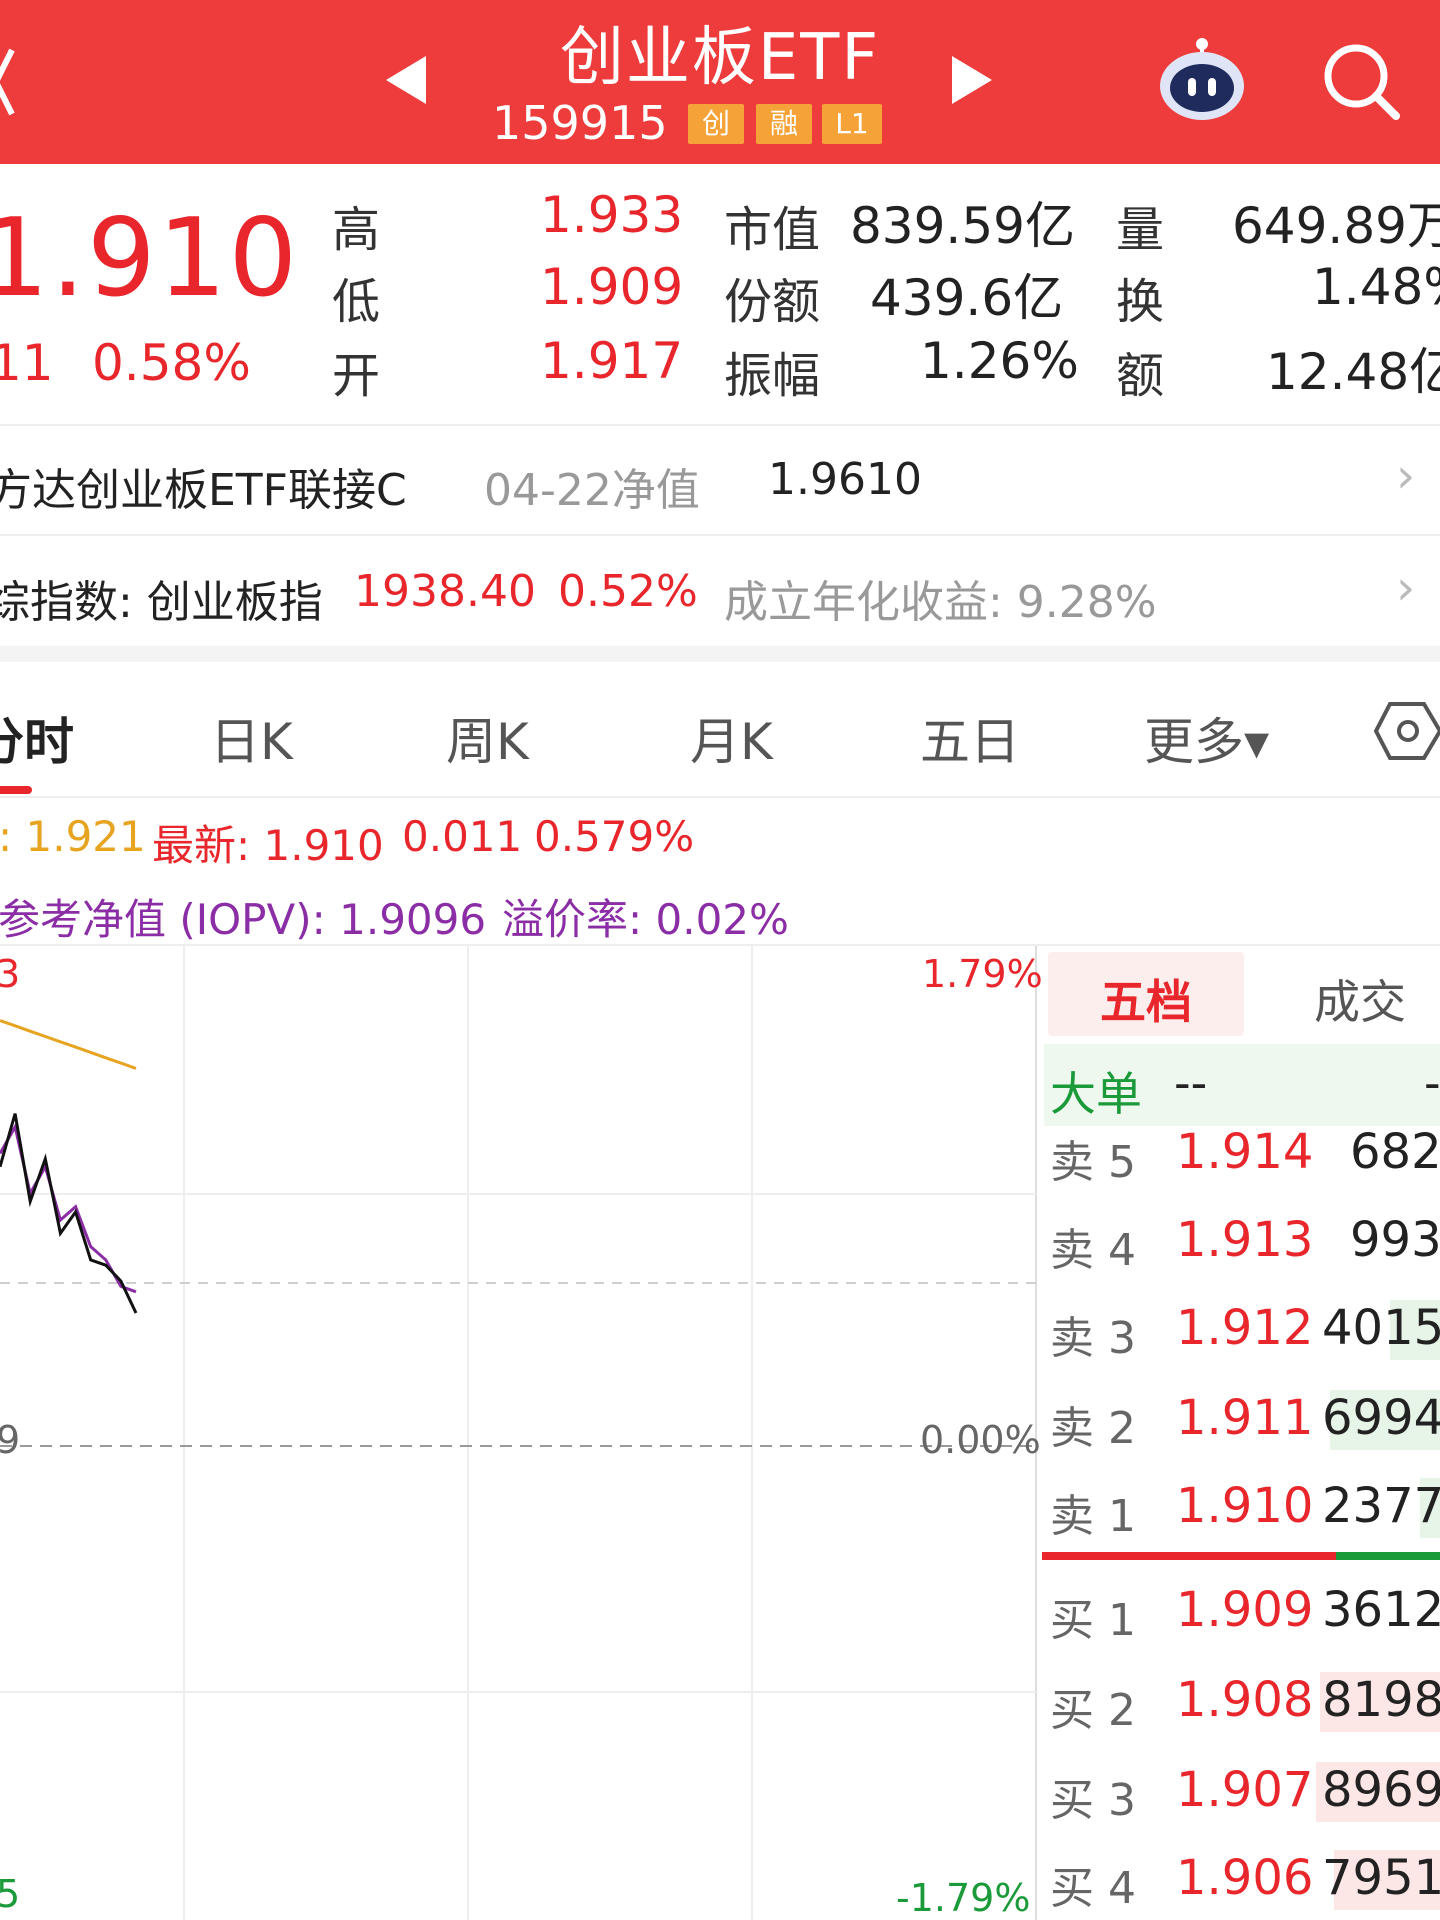  I want to click on buy-sell-ratio-red, so click(1189, 1556).